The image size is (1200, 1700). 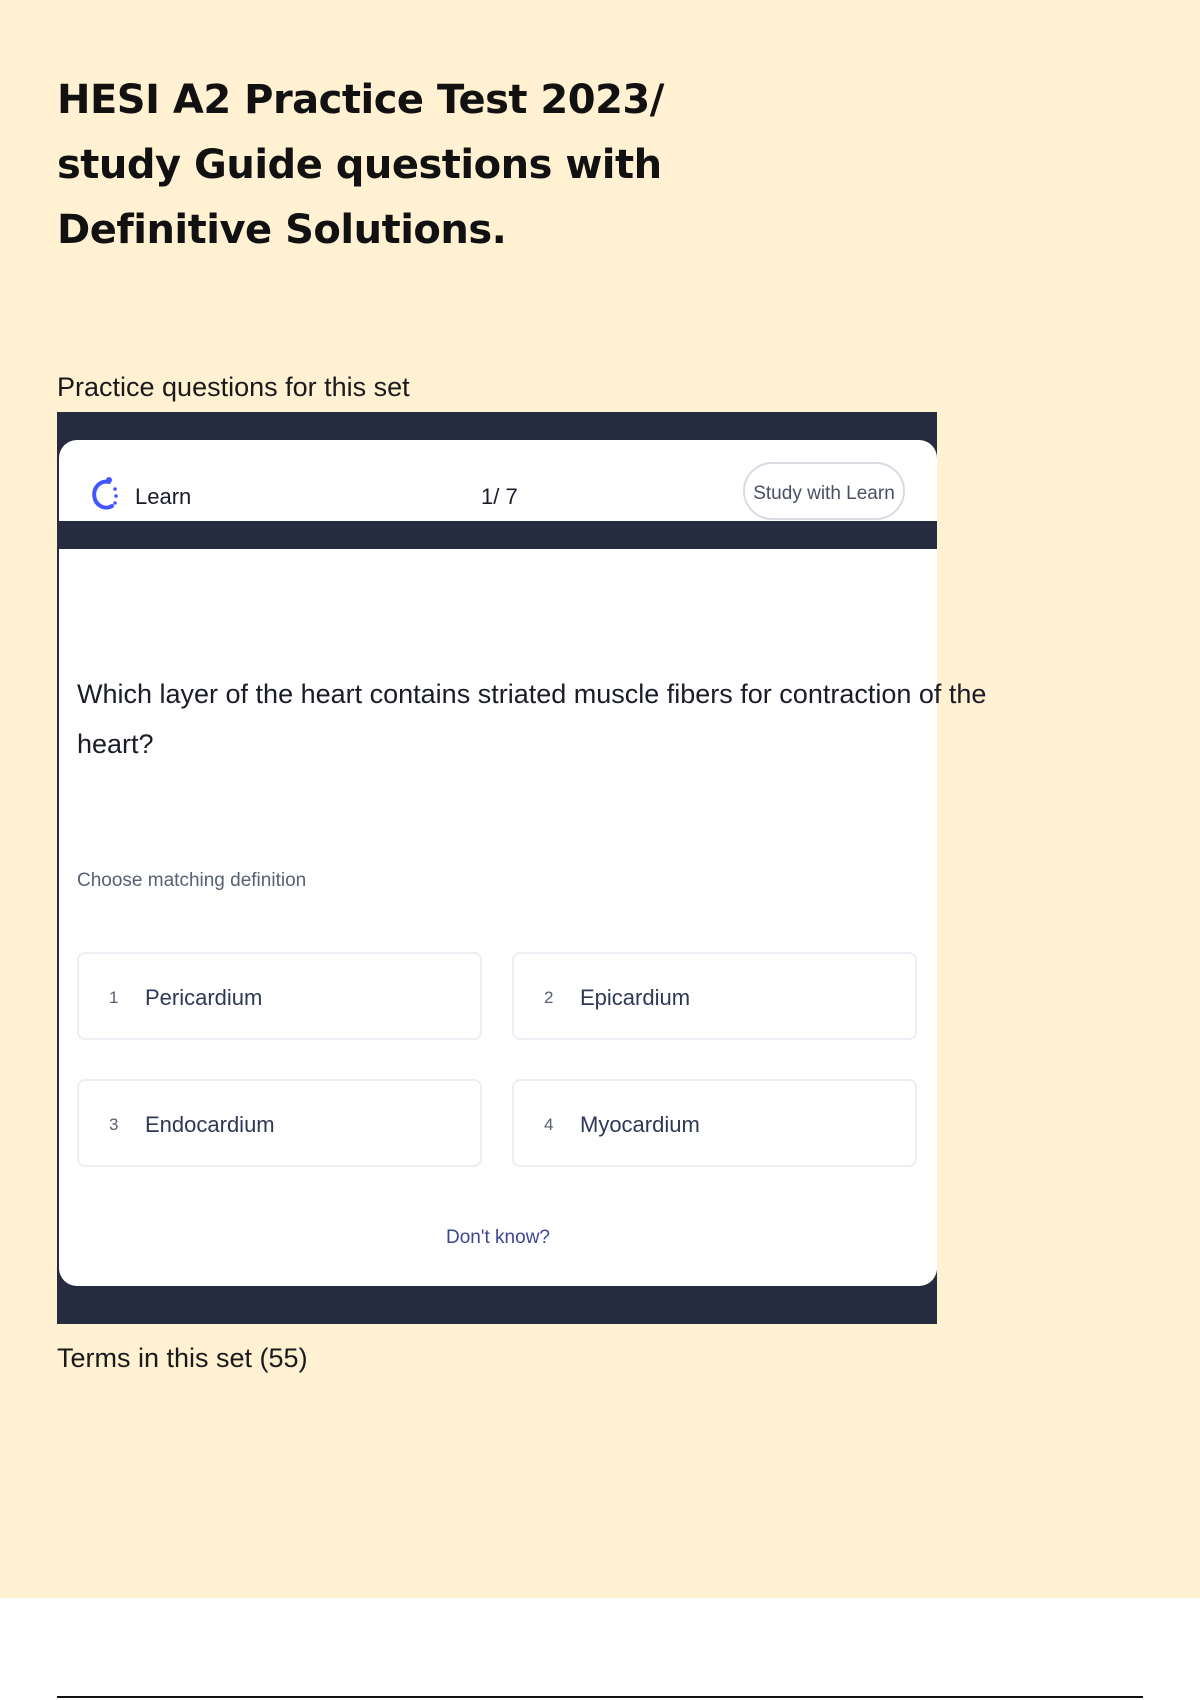 I want to click on answer-option-2: 2 Epicardium, so click(x=714, y=996).